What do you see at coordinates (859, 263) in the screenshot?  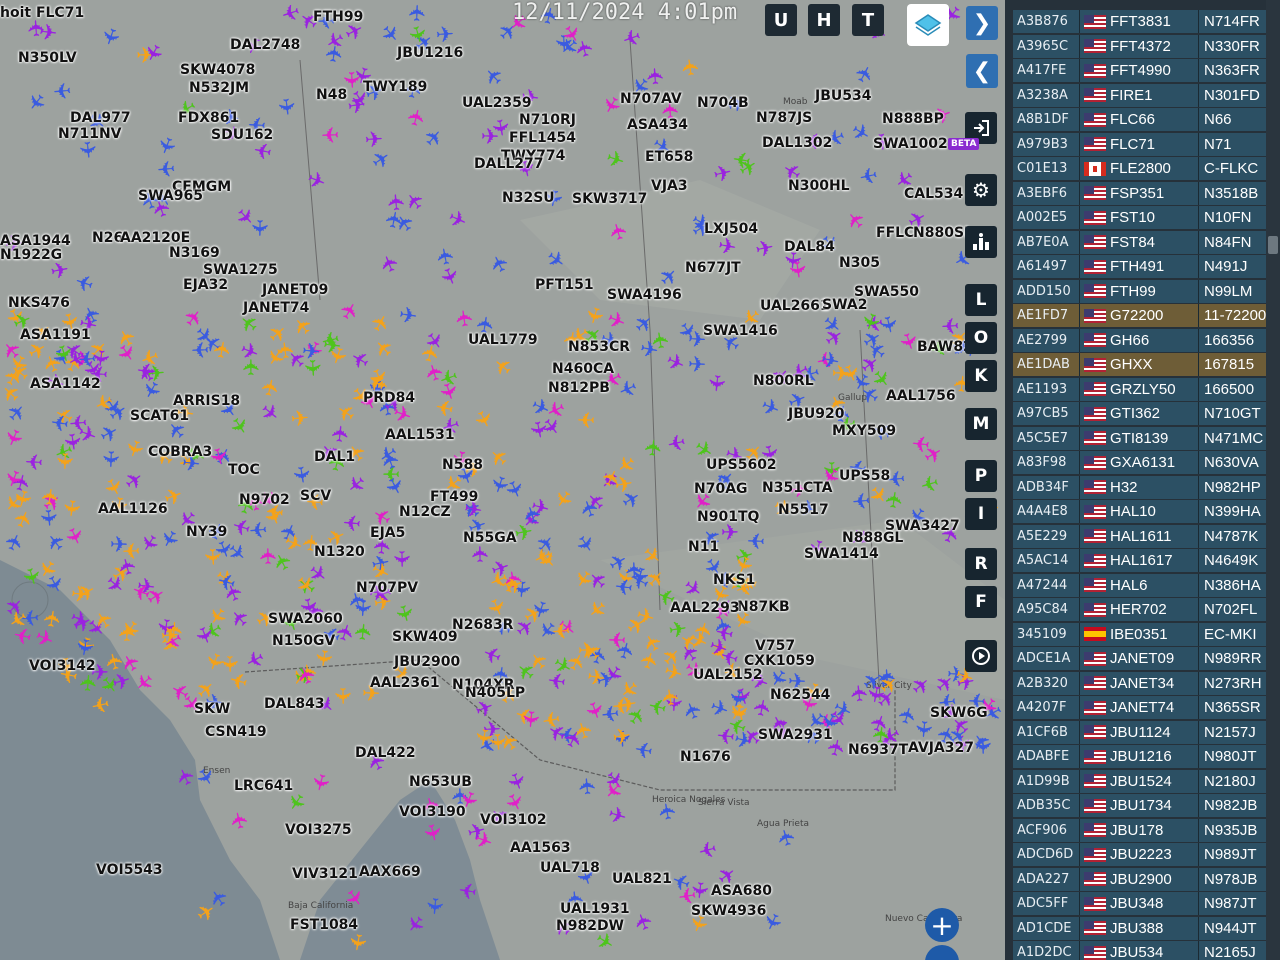 I see `aircraft-callsign-label: N305` at bounding box center [859, 263].